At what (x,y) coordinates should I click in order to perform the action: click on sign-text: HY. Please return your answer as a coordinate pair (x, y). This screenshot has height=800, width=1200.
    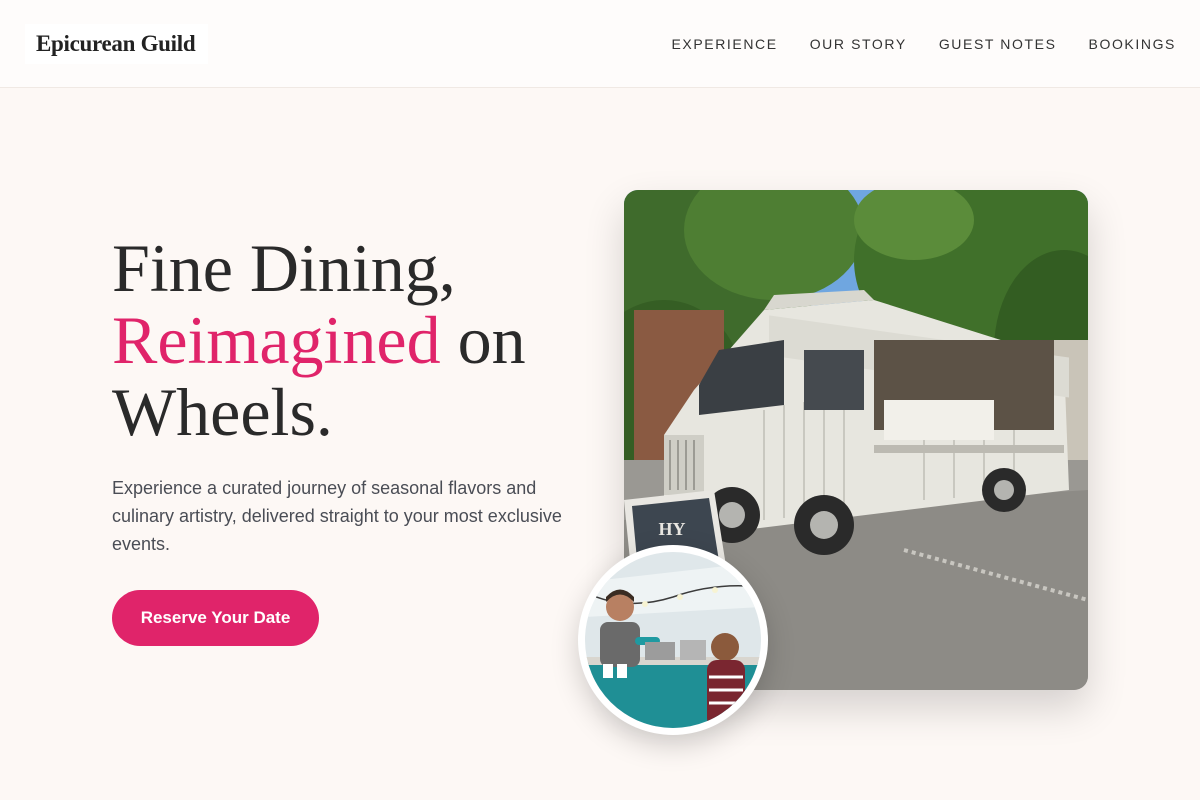
    Looking at the image, I should click on (672, 529).